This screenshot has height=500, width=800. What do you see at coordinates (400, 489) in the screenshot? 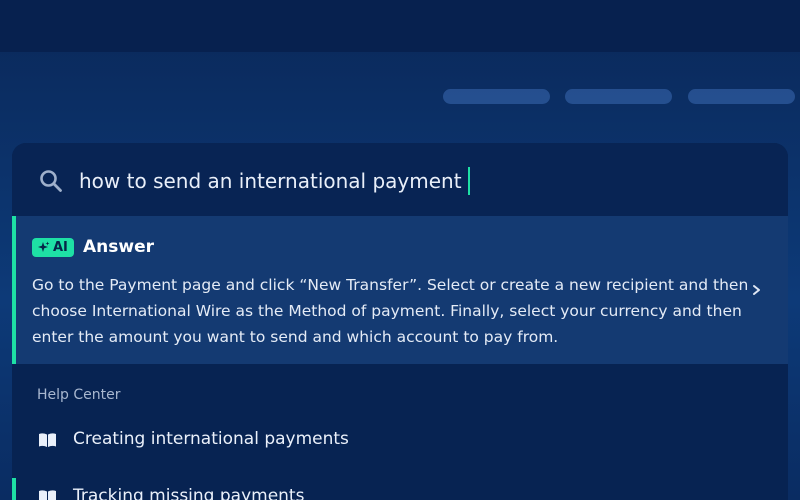
I see `help-center-item: Tracking missing payments` at bounding box center [400, 489].